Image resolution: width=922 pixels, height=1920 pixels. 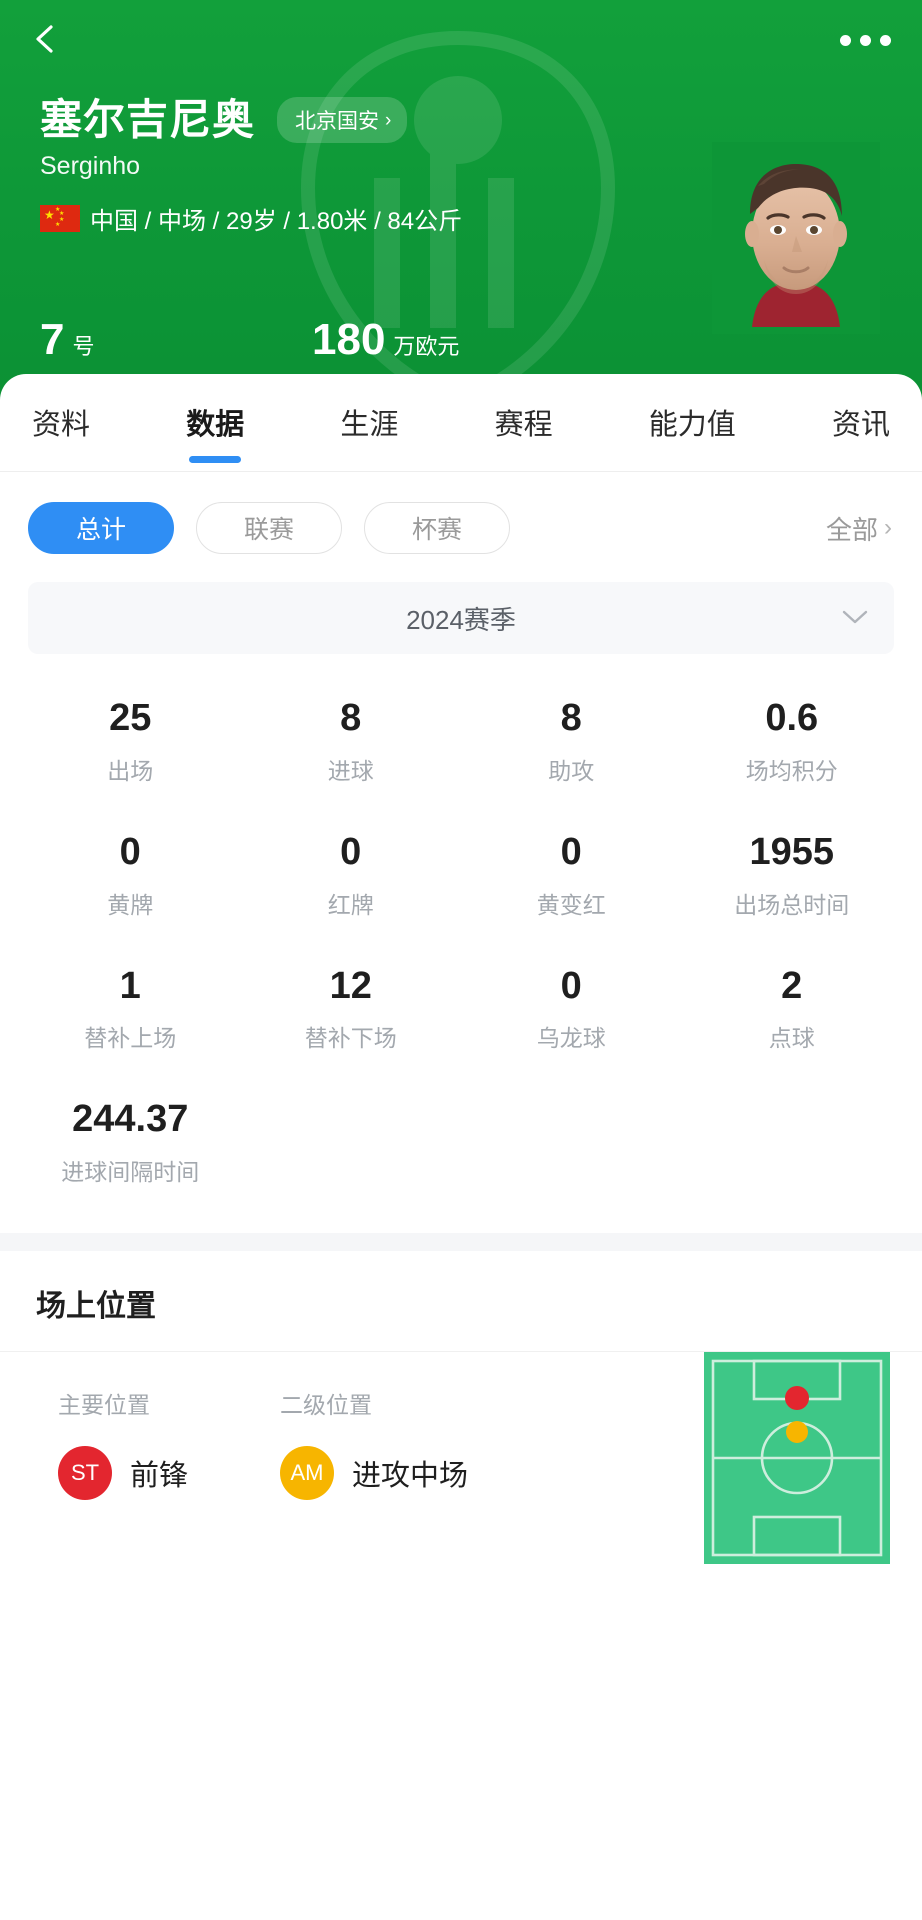 I want to click on stat-value: 244.37, so click(x=130, y=1119).